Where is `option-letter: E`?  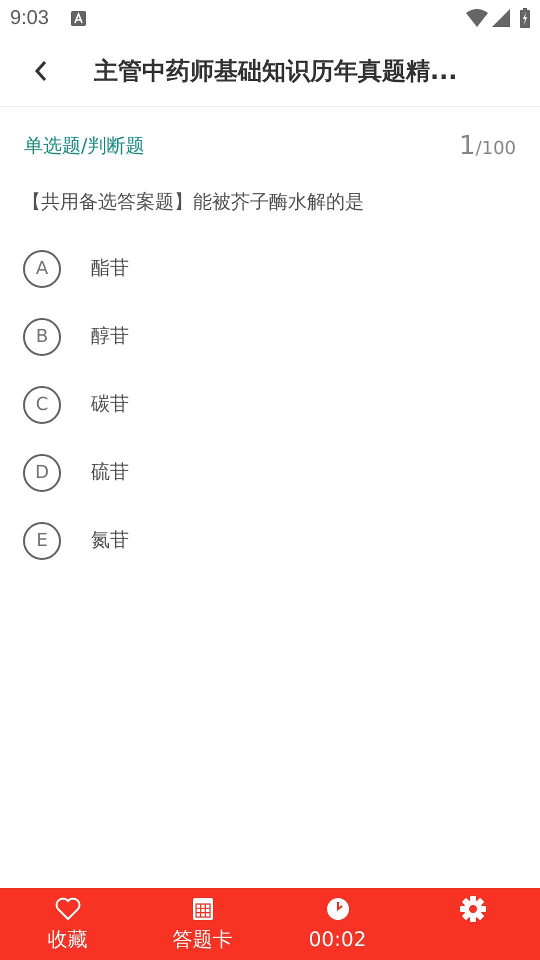
option-letter: E is located at coordinates (42, 541).